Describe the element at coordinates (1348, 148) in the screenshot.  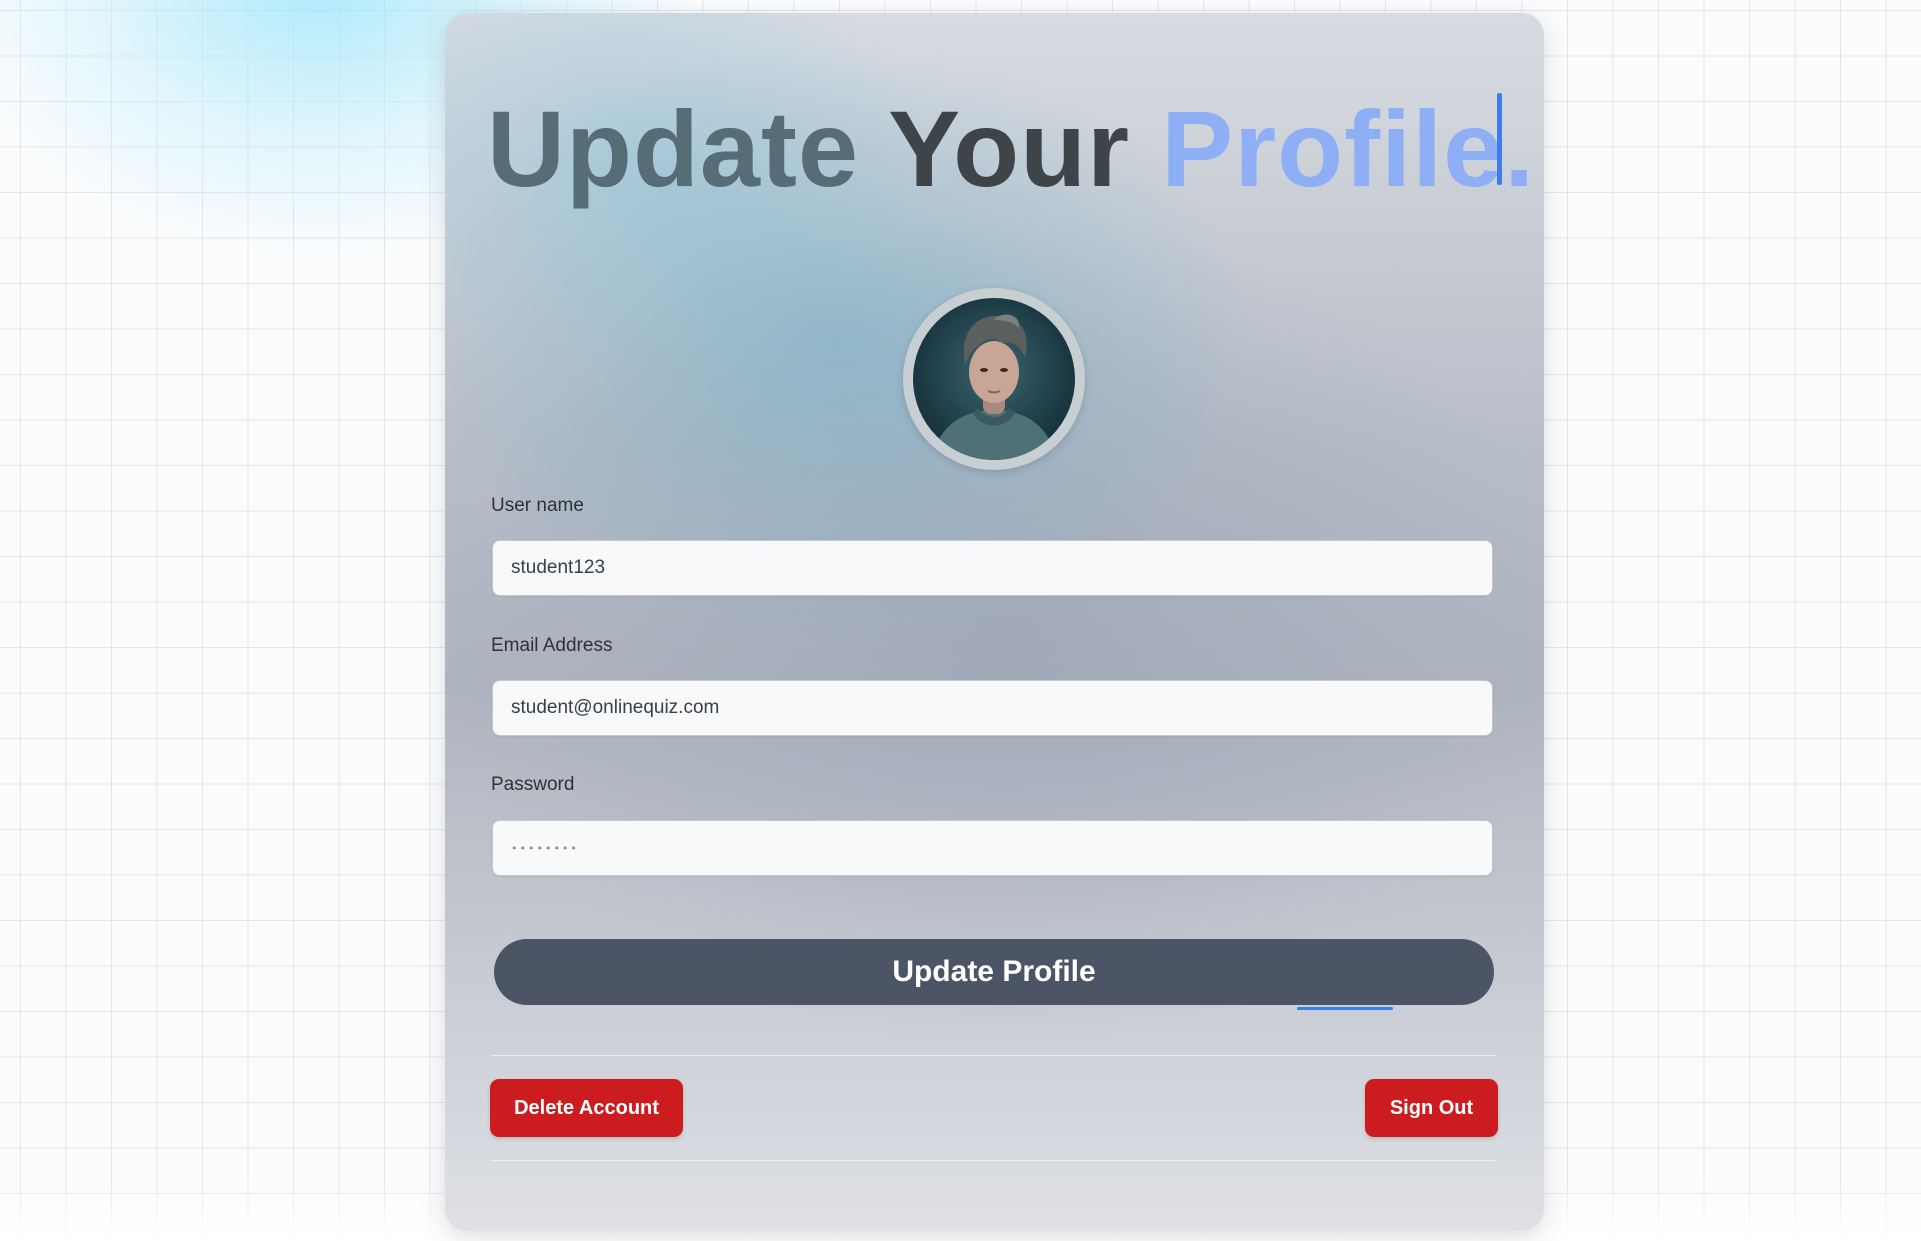
I see `title-word-profile: Profile.` at that location.